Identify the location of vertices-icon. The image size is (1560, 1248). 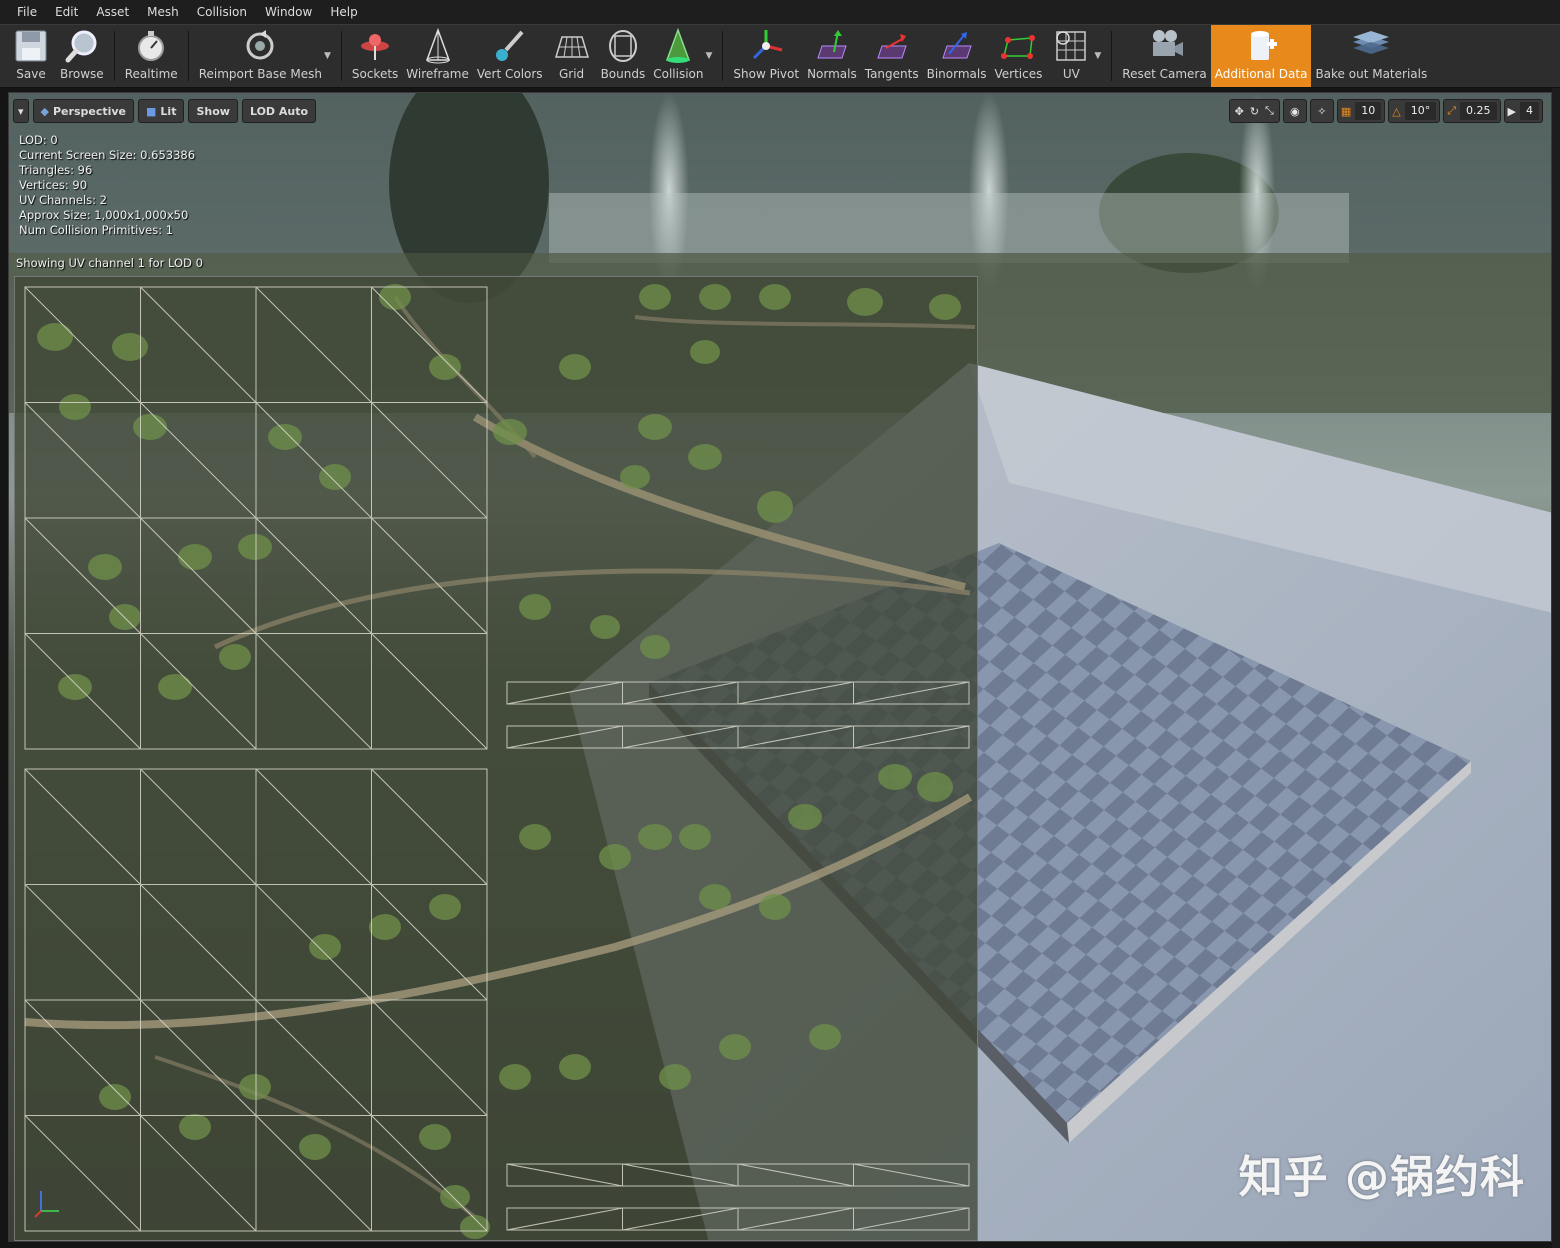
(1018, 46).